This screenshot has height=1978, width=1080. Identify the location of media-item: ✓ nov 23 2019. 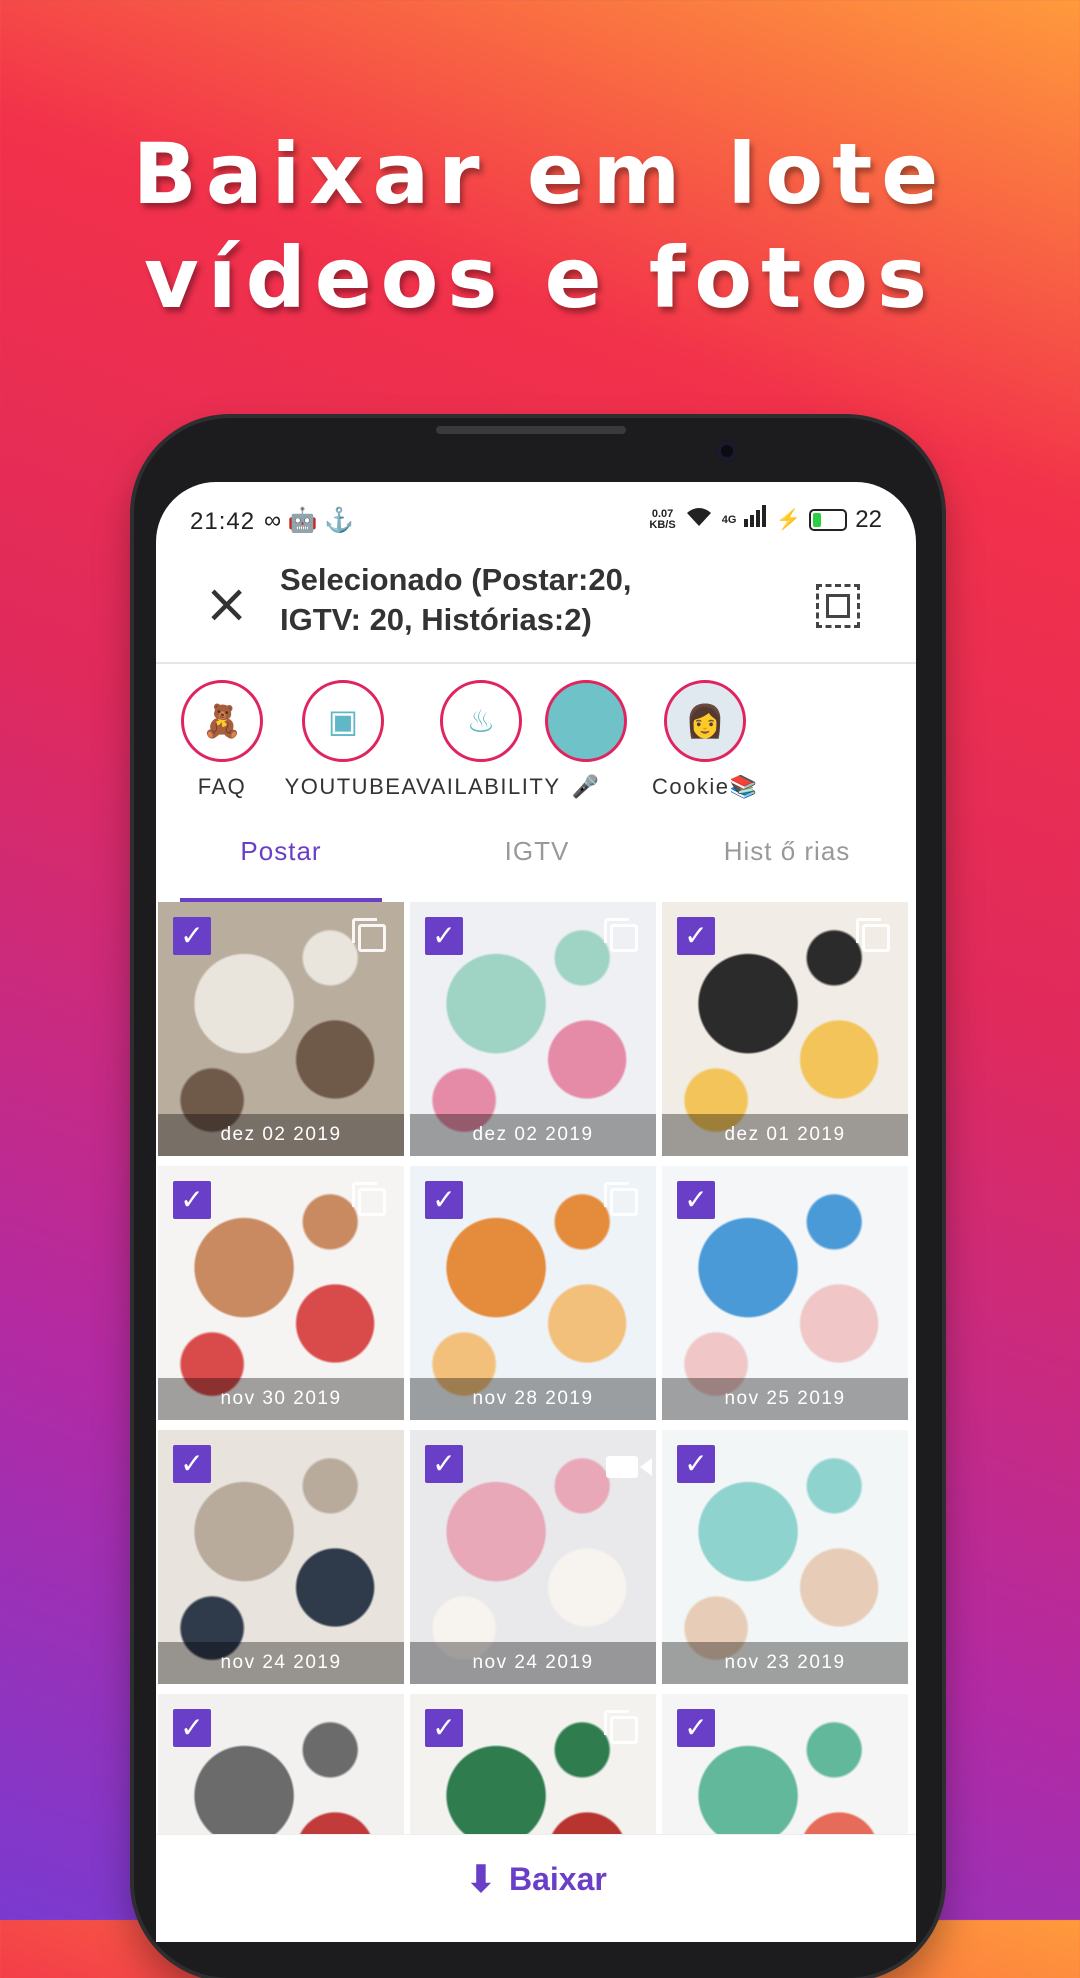
(785, 1557).